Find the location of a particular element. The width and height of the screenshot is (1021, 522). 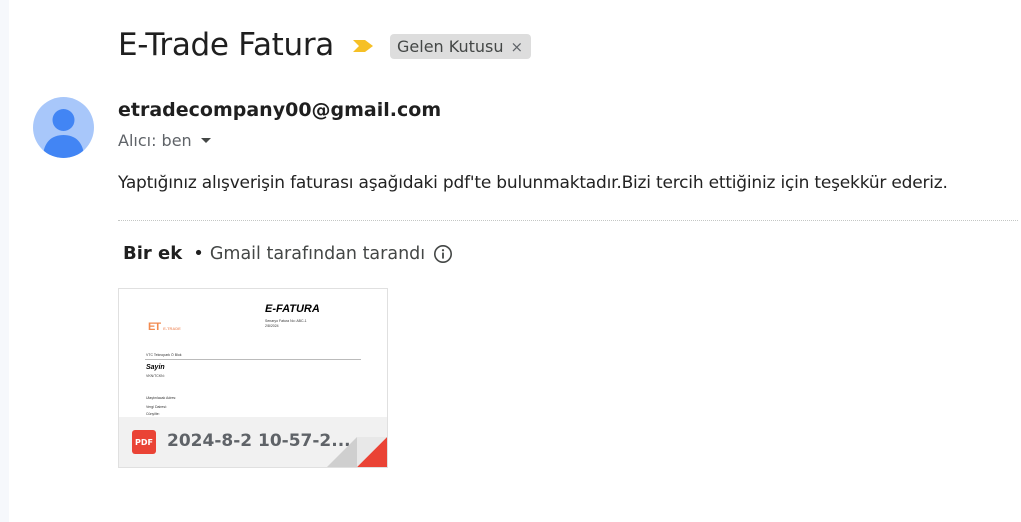

preview-meta: Senaryo Fatura No: ABC-1 2/8/2024 is located at coordinates (286, 324).